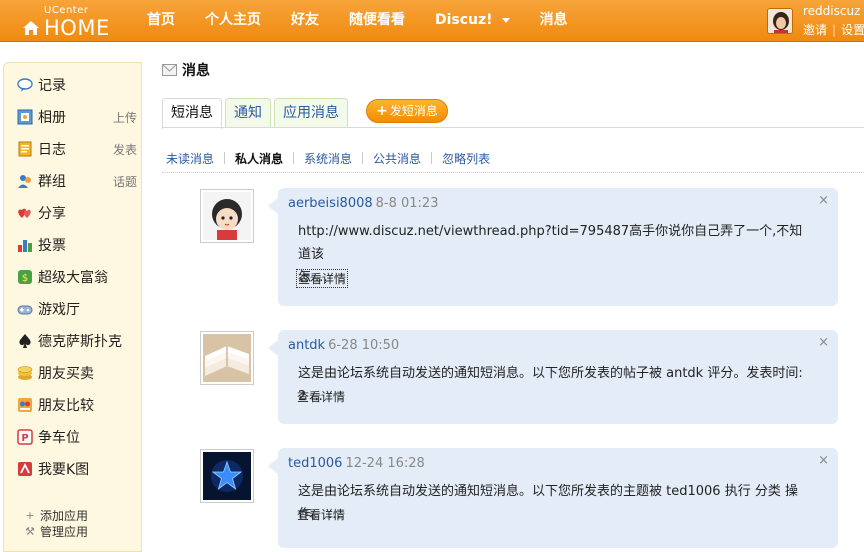 Image resolution: width=864 pixels, height=552 pixels. Describe the element at coordinates (77, 149) in the screenshot. I see `sidebar-item-blog: 日志 发表` at that location.